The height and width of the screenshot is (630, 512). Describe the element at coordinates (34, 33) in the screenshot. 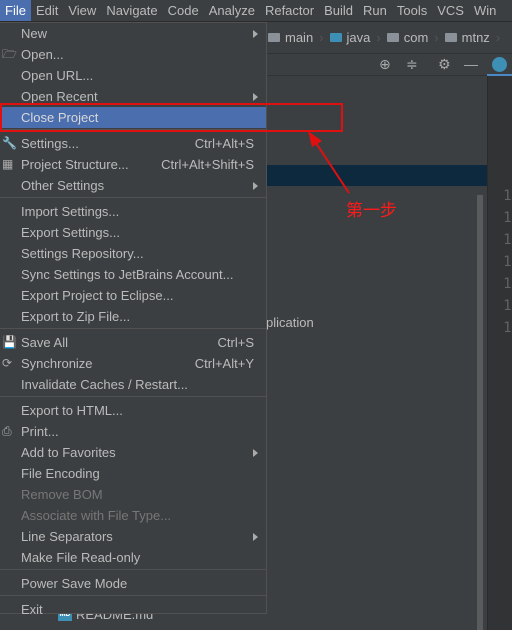

I see `menu-item-label: New` at that location.